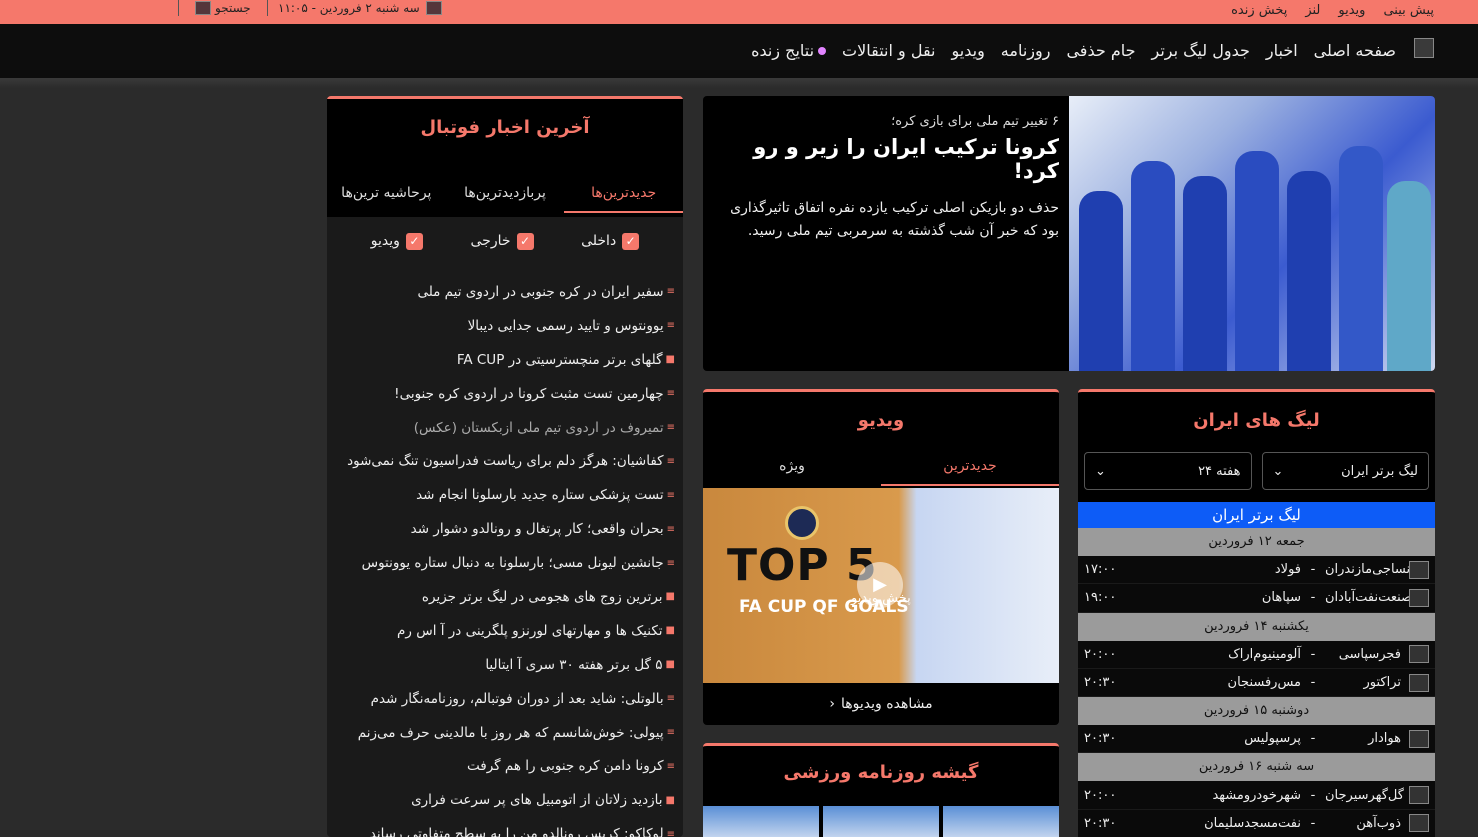 The image size is (1478, 837). I want to click on nav-item-video: ویدیو, so click(968, 50).